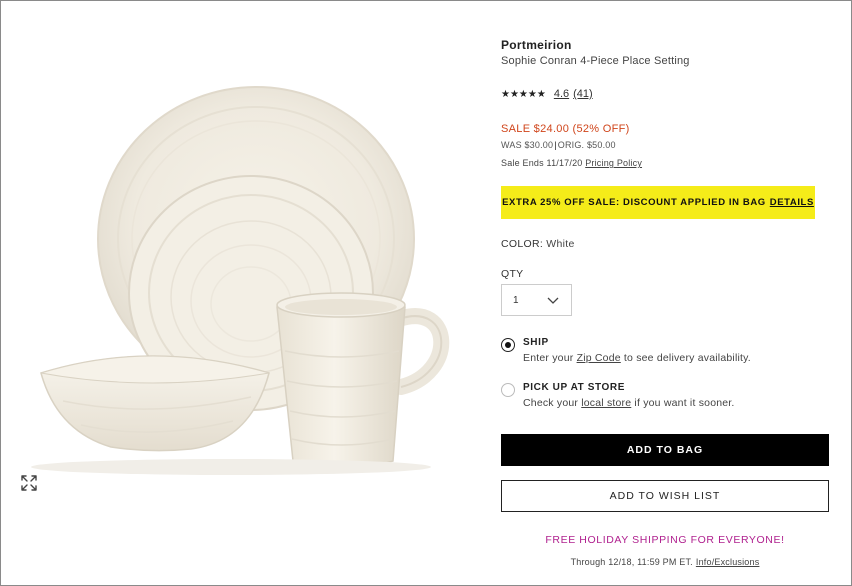  I want to click on zip-code-link: Zip Code, so click(599, 358).